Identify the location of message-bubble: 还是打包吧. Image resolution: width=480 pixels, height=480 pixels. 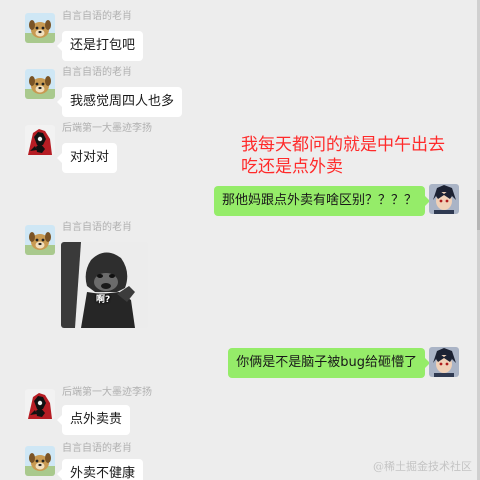
(100, 46).